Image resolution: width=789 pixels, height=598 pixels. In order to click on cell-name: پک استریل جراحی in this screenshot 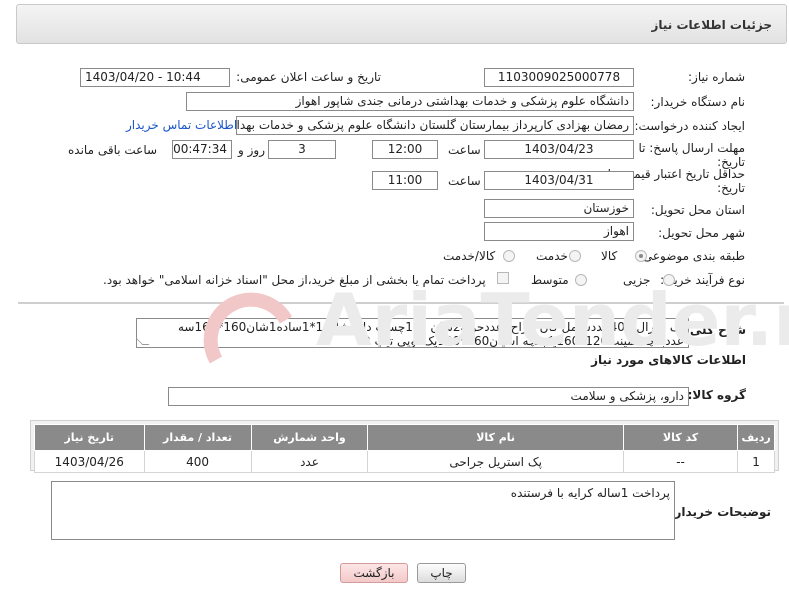, I will do `click(495, 461)`.